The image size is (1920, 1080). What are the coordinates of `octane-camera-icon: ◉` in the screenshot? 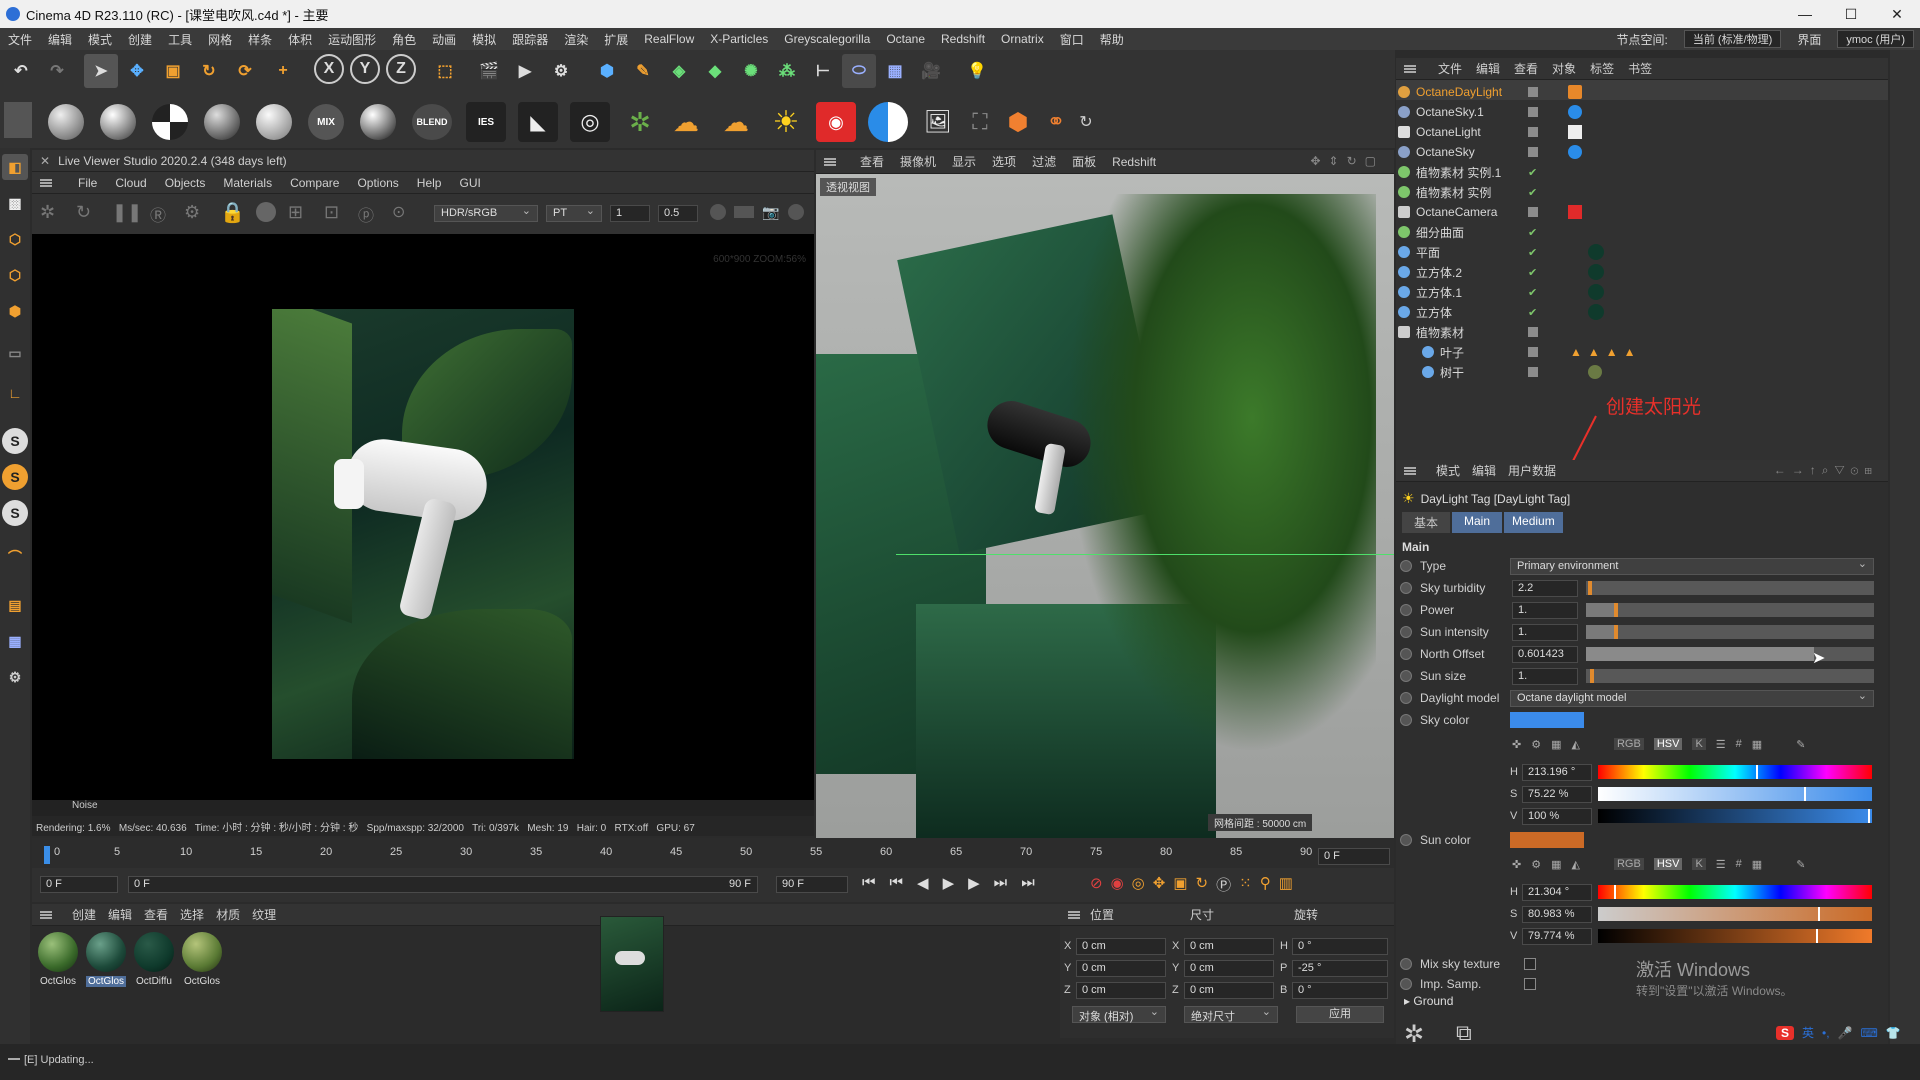 It's located at (836, 122).